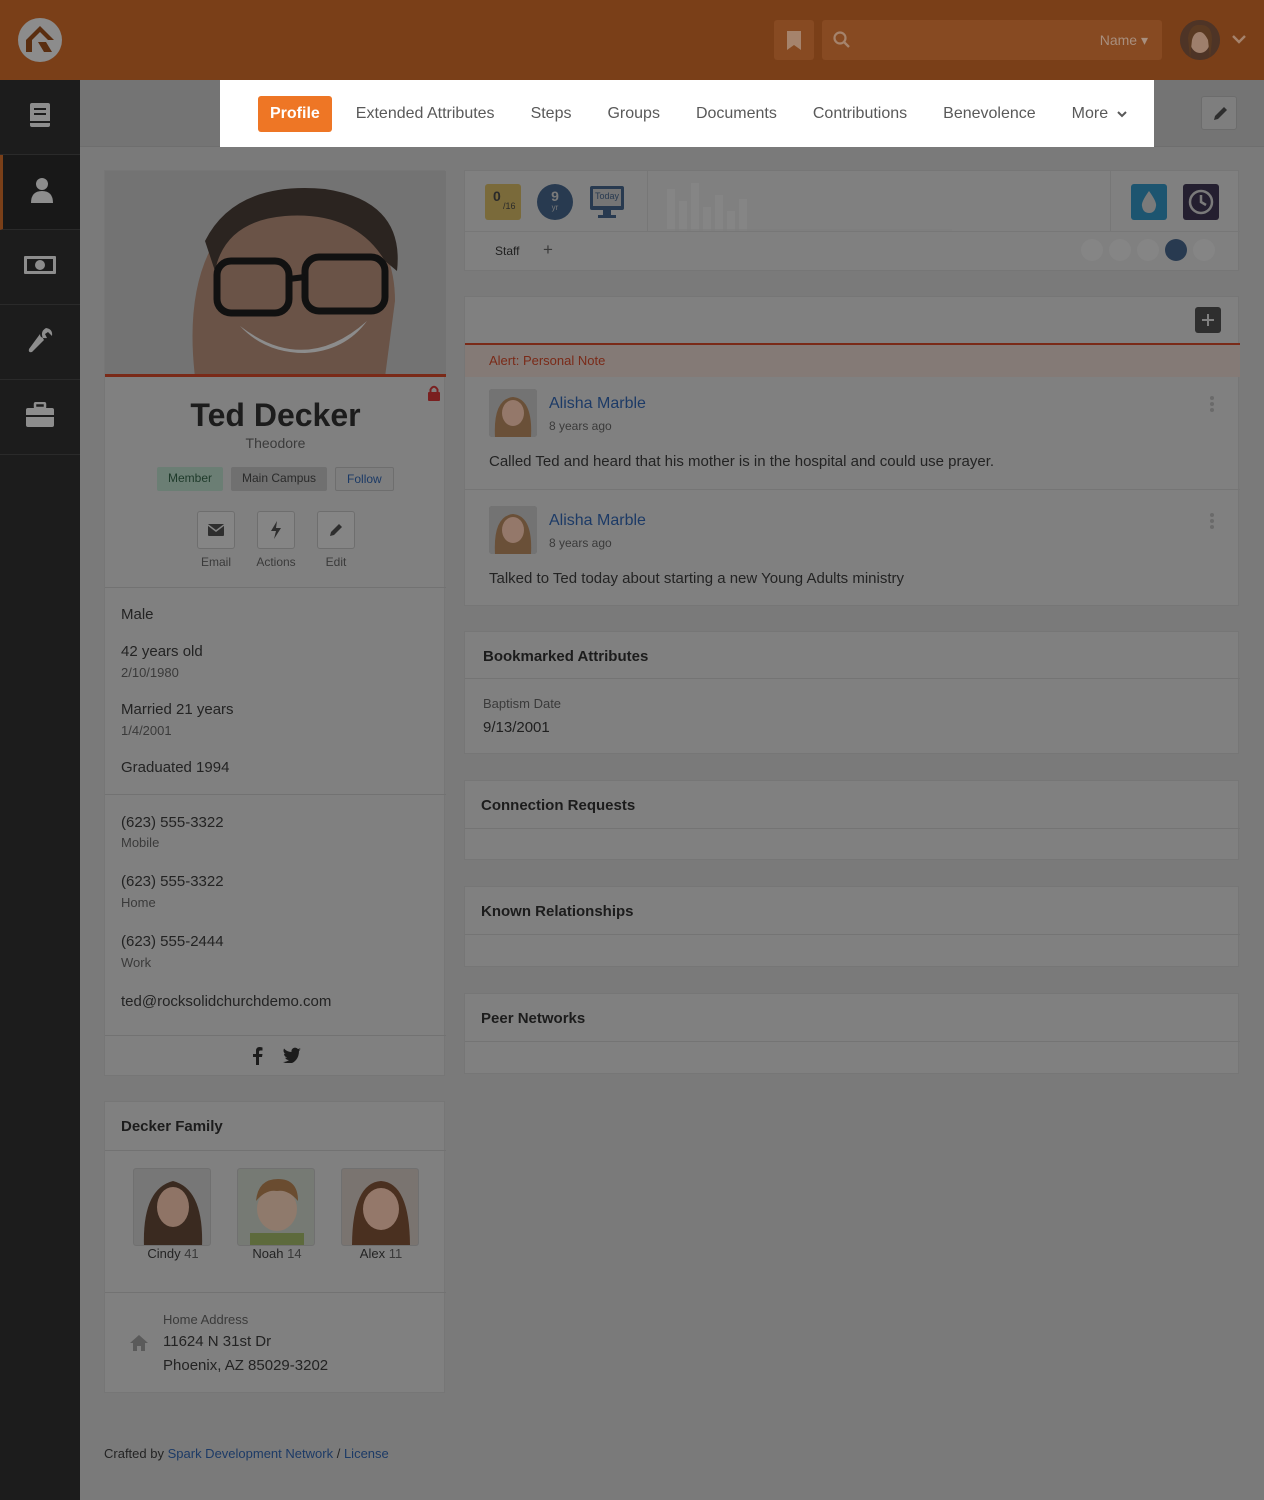 The image size is (1264, 1500). I want to click on record-status-badge: Member, so click(190, 479).